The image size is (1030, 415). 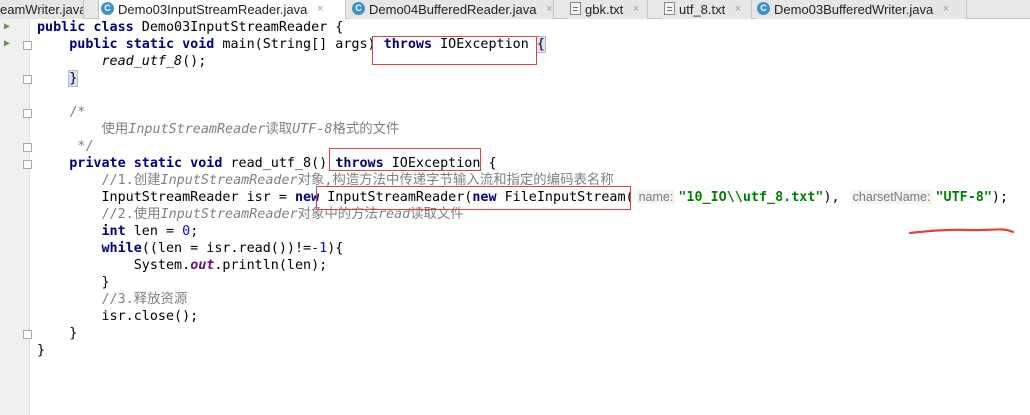 What do you see at coordinates (186, 231) in the screenshot?
I see `number-literal: 0` at bounding box center [186, 231].